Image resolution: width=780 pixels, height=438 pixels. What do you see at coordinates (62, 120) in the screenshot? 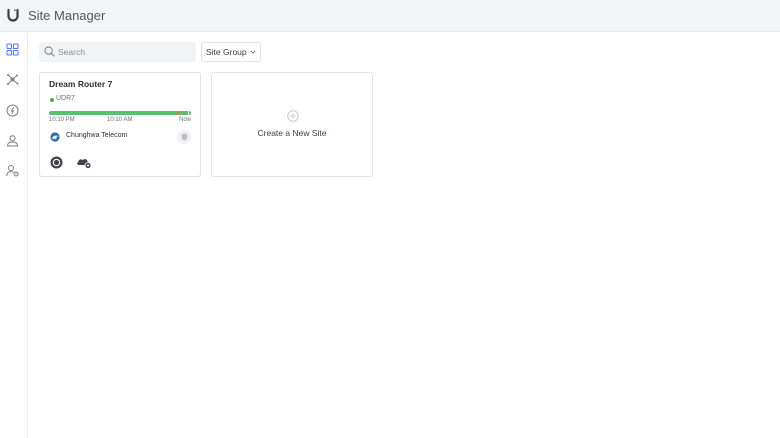
I see `uptime-tick-start: 10:10 PM` at bounding box center [62, 120].